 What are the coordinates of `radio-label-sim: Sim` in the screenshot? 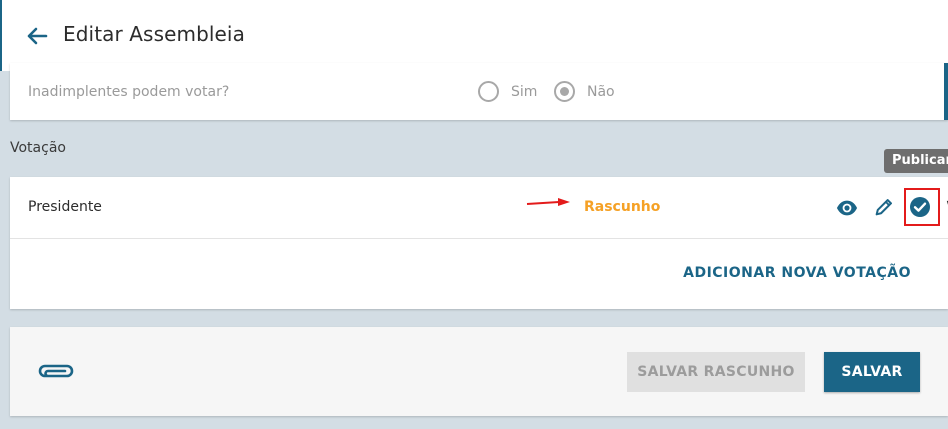 It's located at (524, 92).